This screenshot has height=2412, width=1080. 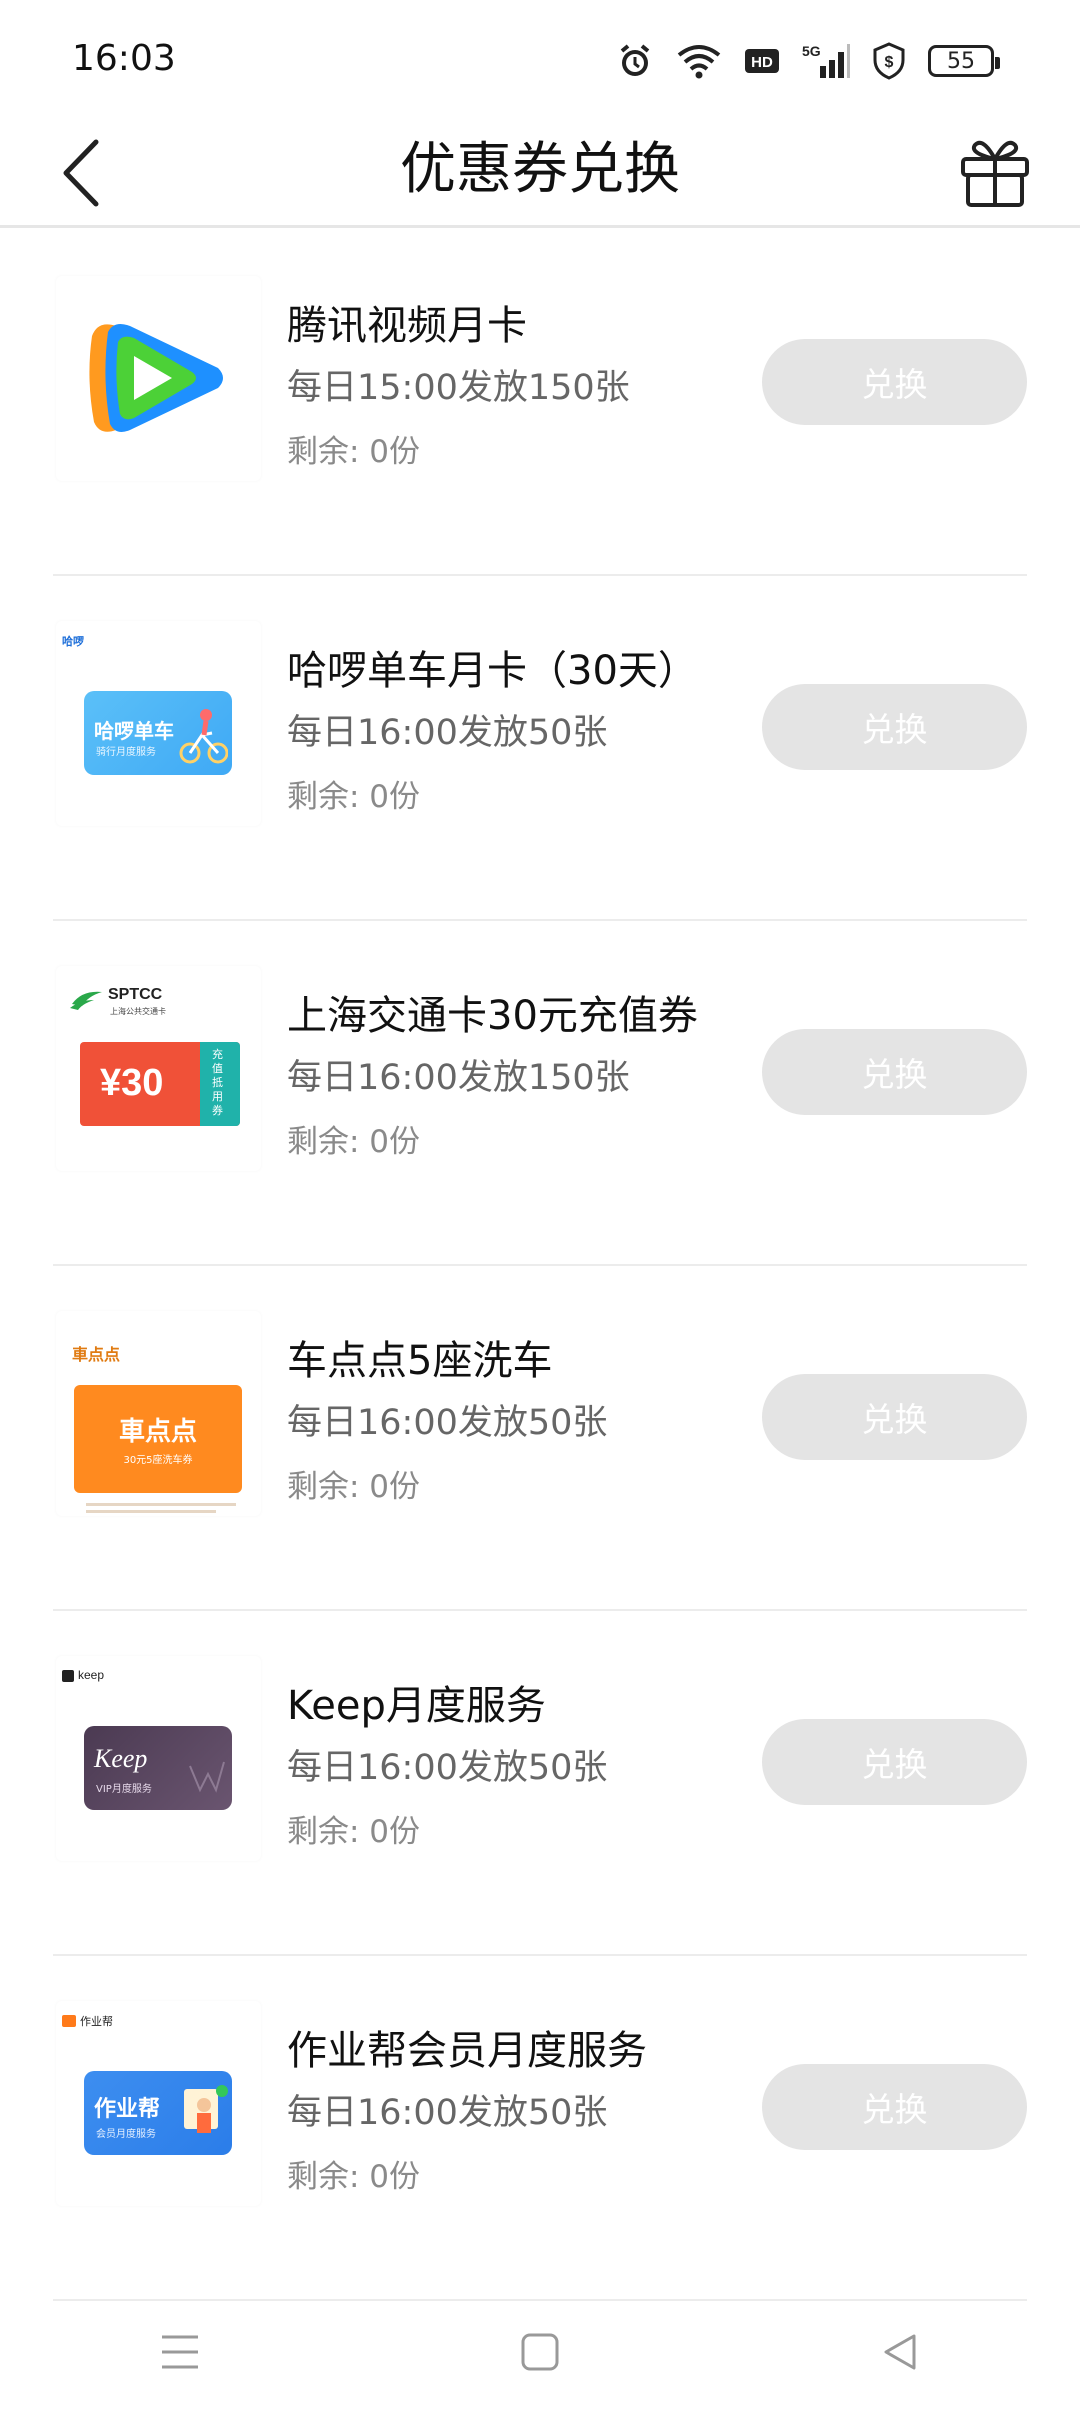 What do you see at coordinates (467, 2051) in the screenshot?
I see `coupon-title: 作业帮会员月度服务` at bounding box center [467, 2051].